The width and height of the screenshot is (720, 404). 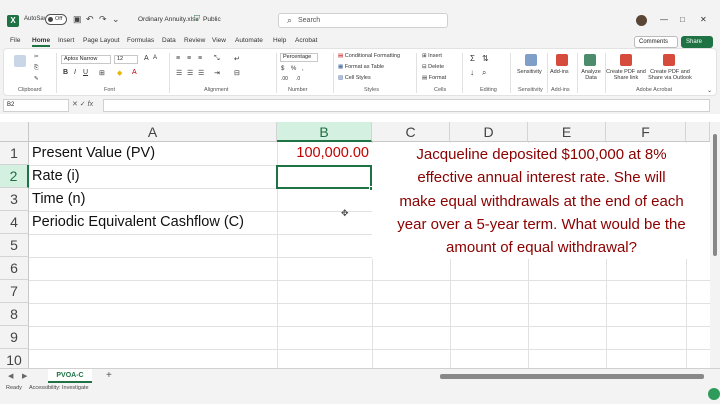 What do you see at coordinates (703, 19) in the screenshot?
I see `close-icon: ✕` at bounding box center [703, 19].